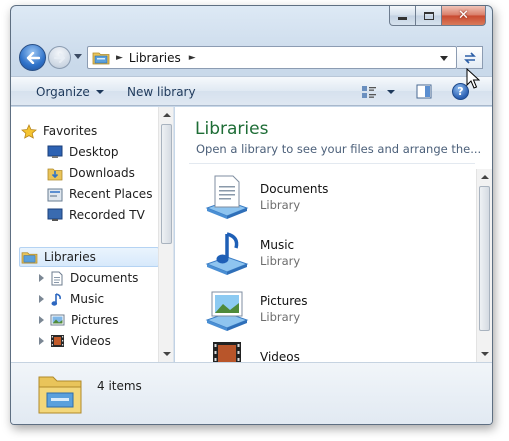 This screenshot has width=509, height=441. I want to click on organize-button: Organize, so click(70, 91).